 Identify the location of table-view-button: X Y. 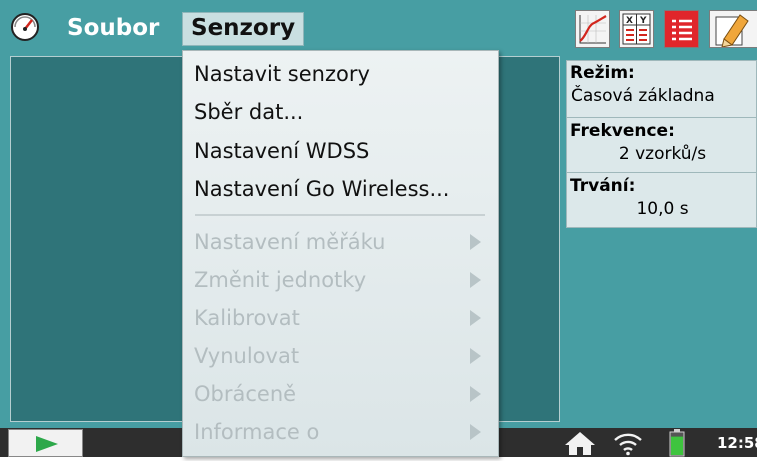
(636, 29).